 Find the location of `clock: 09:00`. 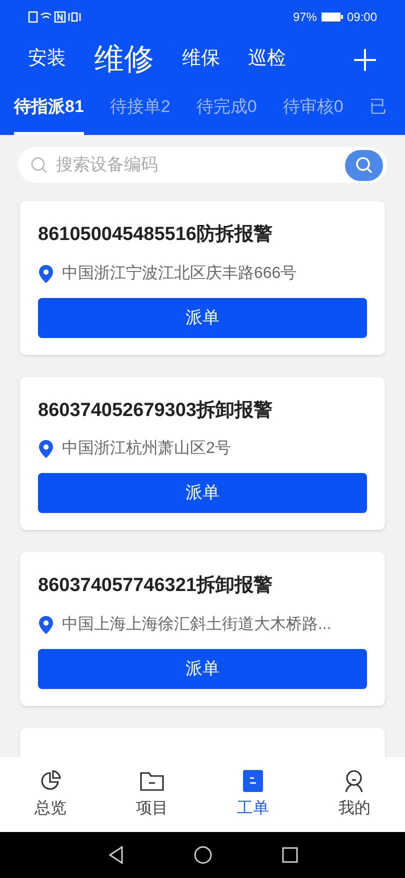

clock: 09:00 is located at coordinates (361, 17).